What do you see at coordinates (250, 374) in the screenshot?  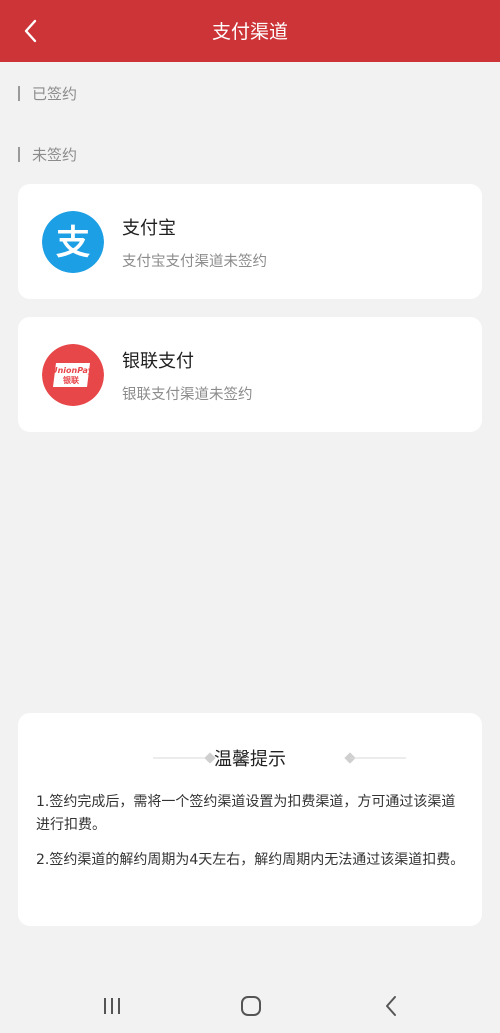 I see `channel-card-unionpay: UnionPay 银联 银联支付 银联支付渠道未签约` at bounding box center [250, 374].